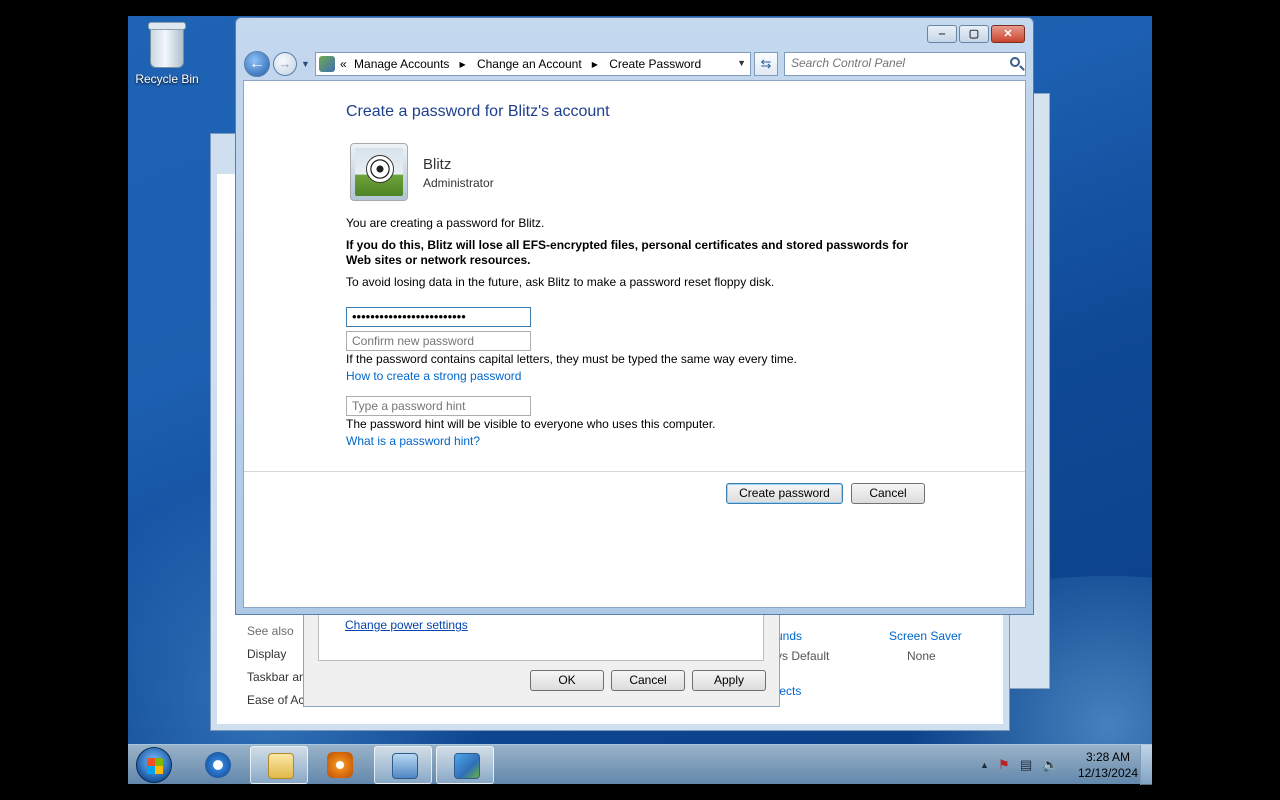 Image resolution: width=1280 pixels, height=800 pixels. I want to click on breadcrumb-manage-accounts: Manage Accounts, so click(401, 64).